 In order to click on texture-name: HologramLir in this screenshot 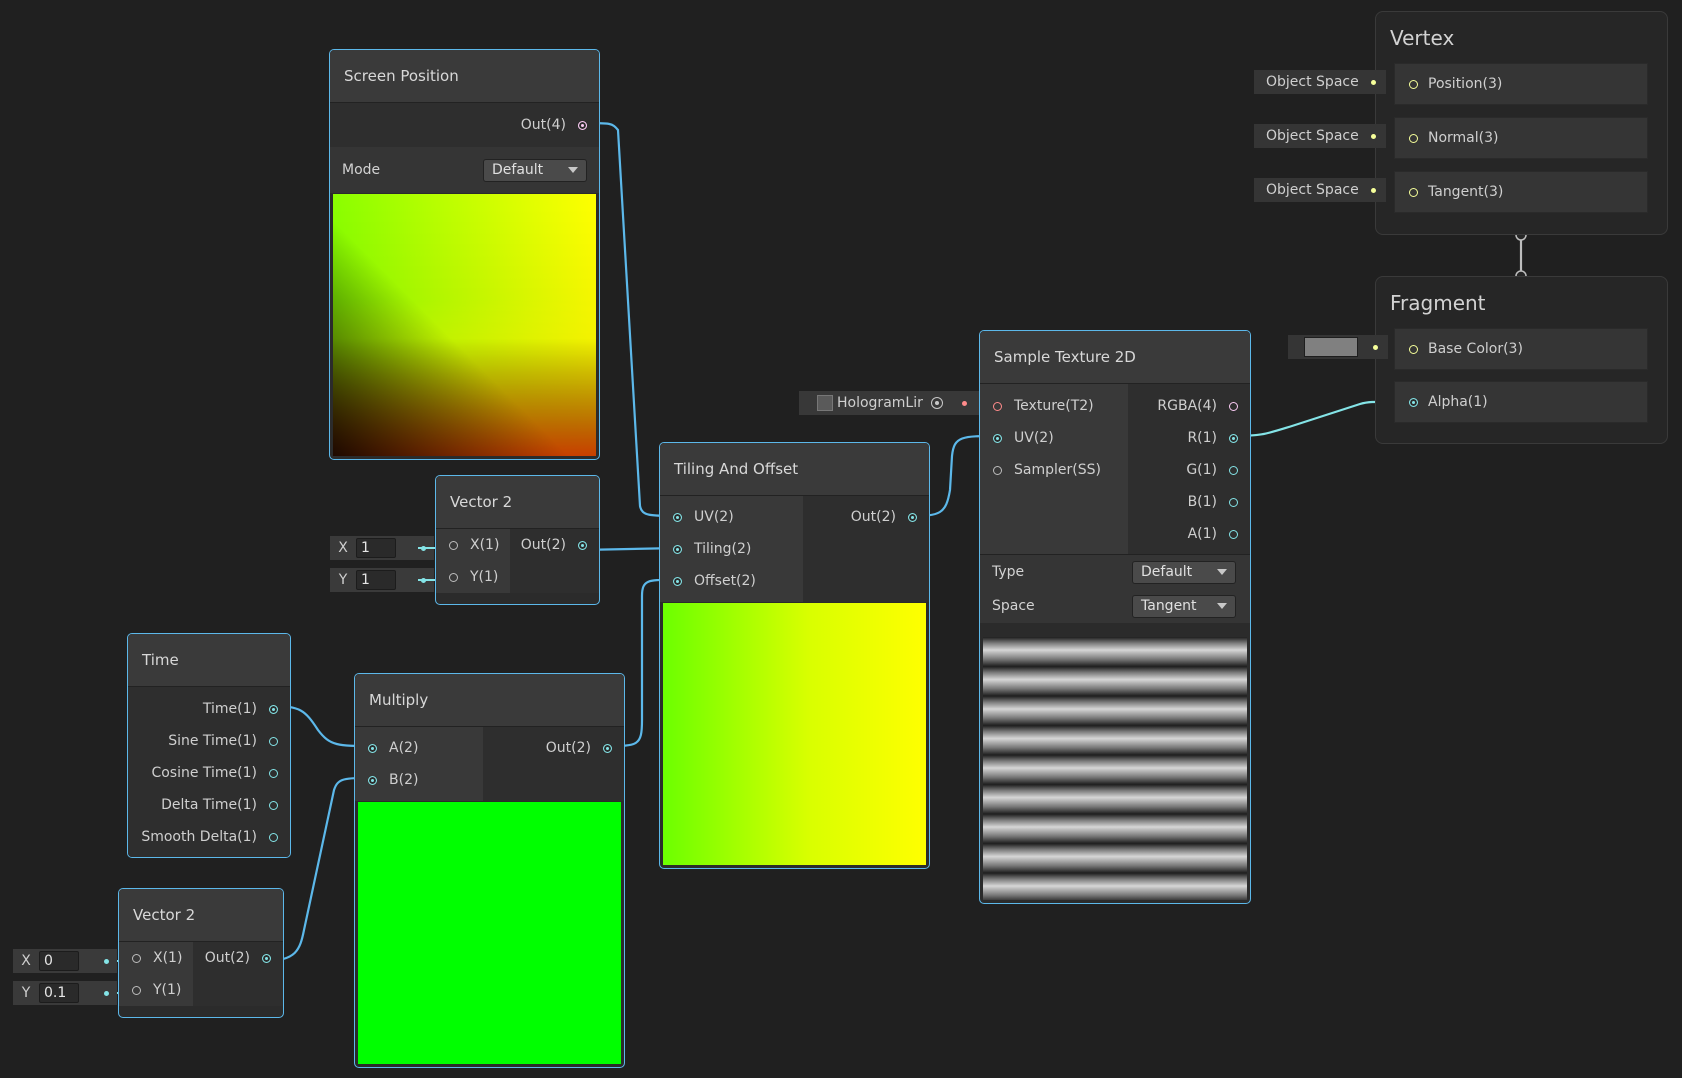, I will do `click(880, 403)`.